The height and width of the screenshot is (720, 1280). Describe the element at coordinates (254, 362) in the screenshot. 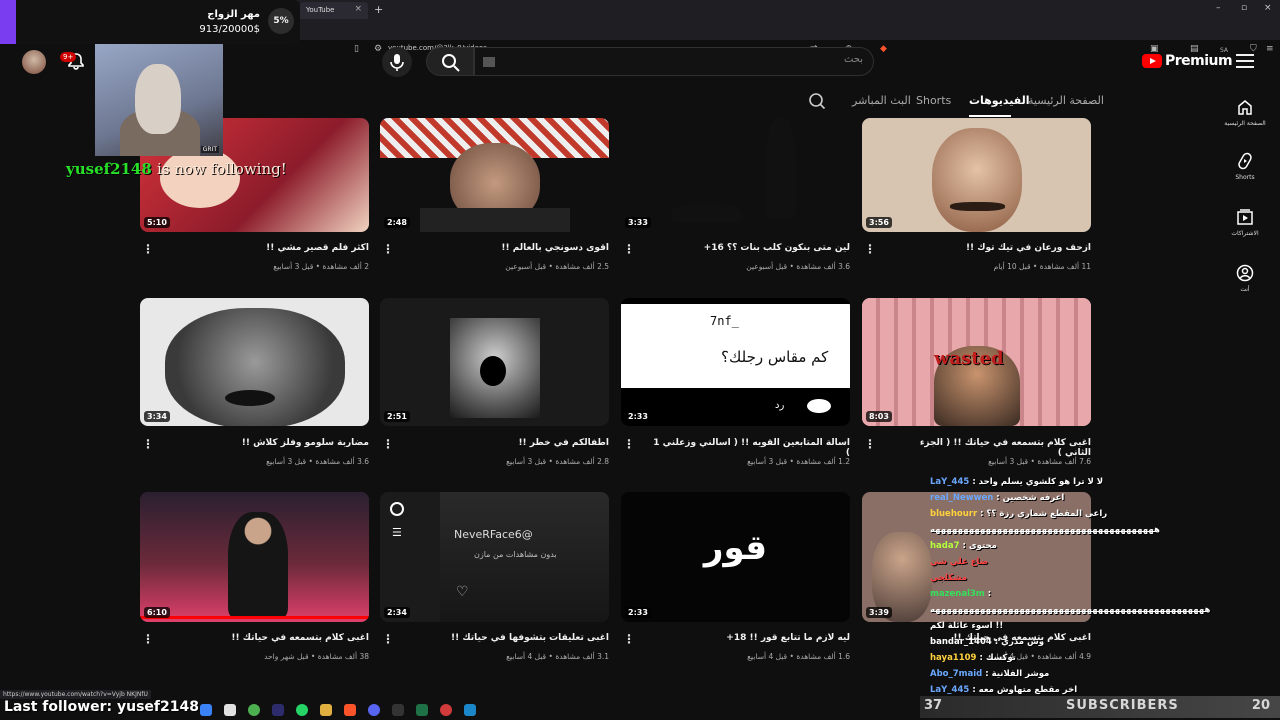

I see `video-thumbnail: 3:34` at that location.